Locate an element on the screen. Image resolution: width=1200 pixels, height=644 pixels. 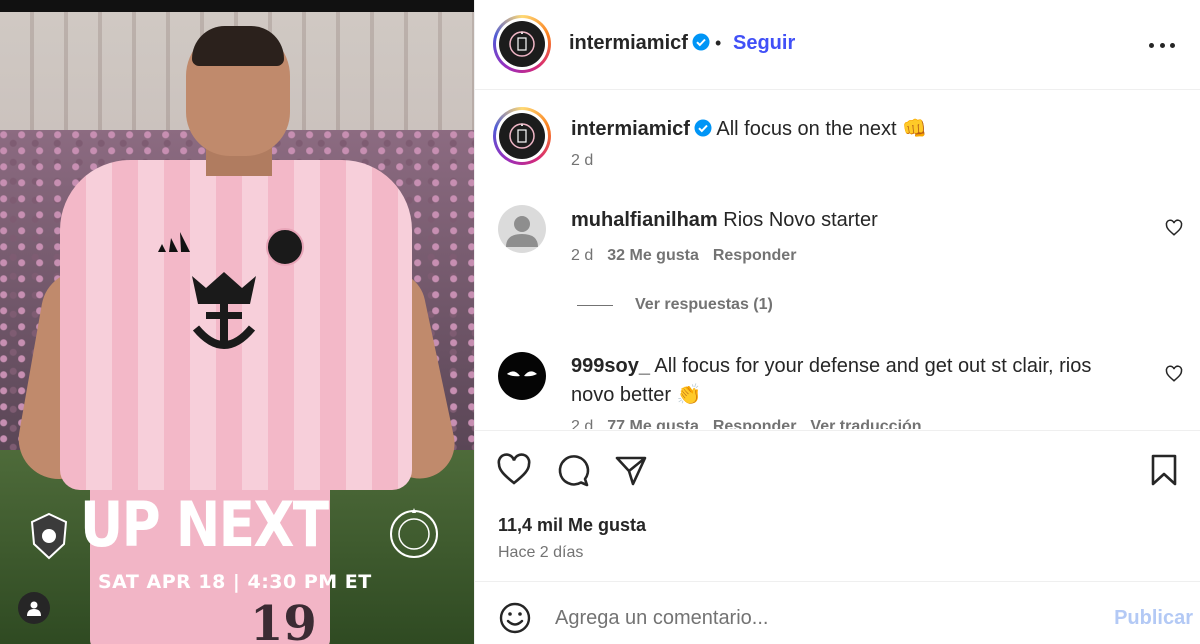
caption-avatar is located at coordinates (522, 136).